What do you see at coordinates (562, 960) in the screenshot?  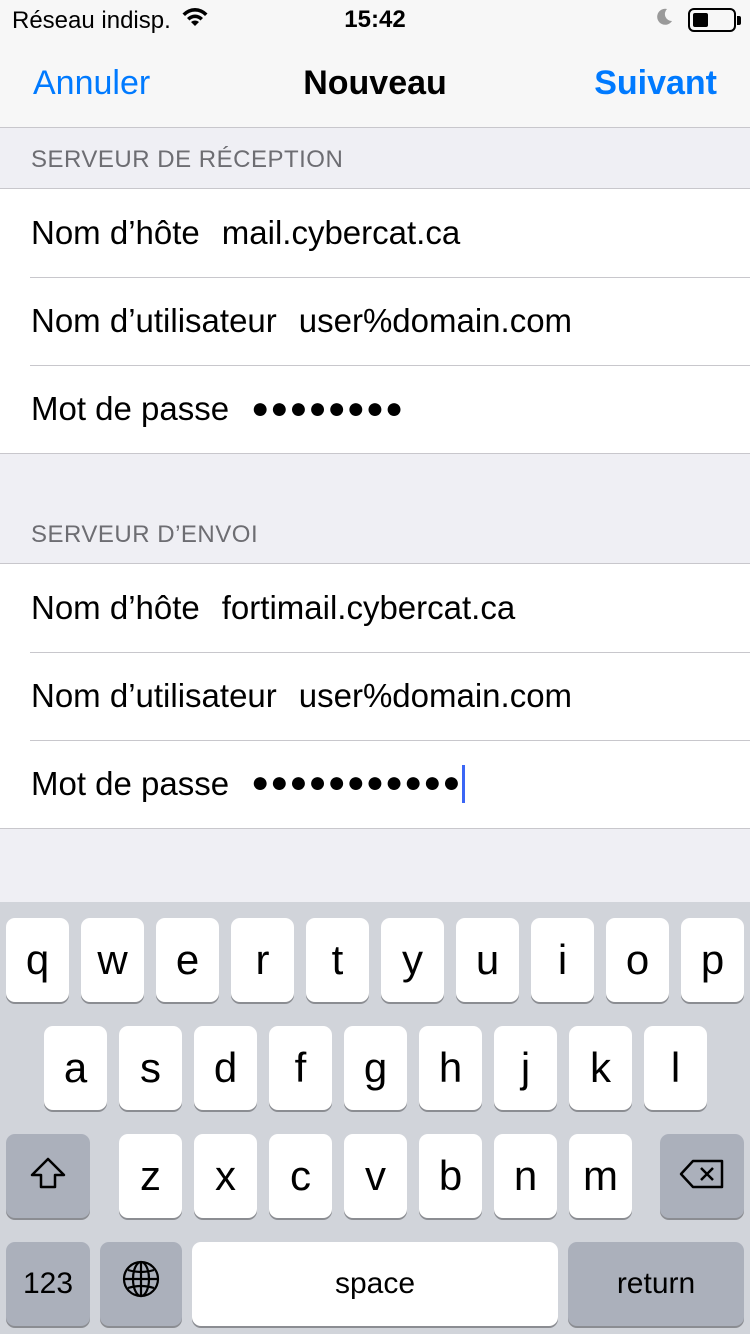 I see `key-i: i` at bounding box center [562, 960].